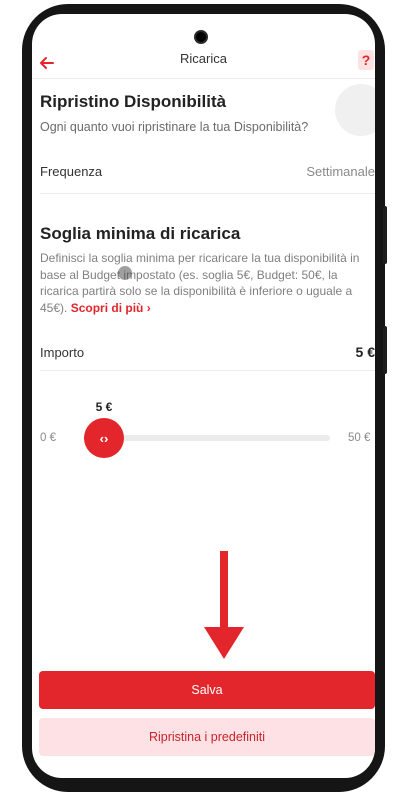  Describe the element at coordinates (203, 78) in the screenshot. I see `header-divider` at that location.